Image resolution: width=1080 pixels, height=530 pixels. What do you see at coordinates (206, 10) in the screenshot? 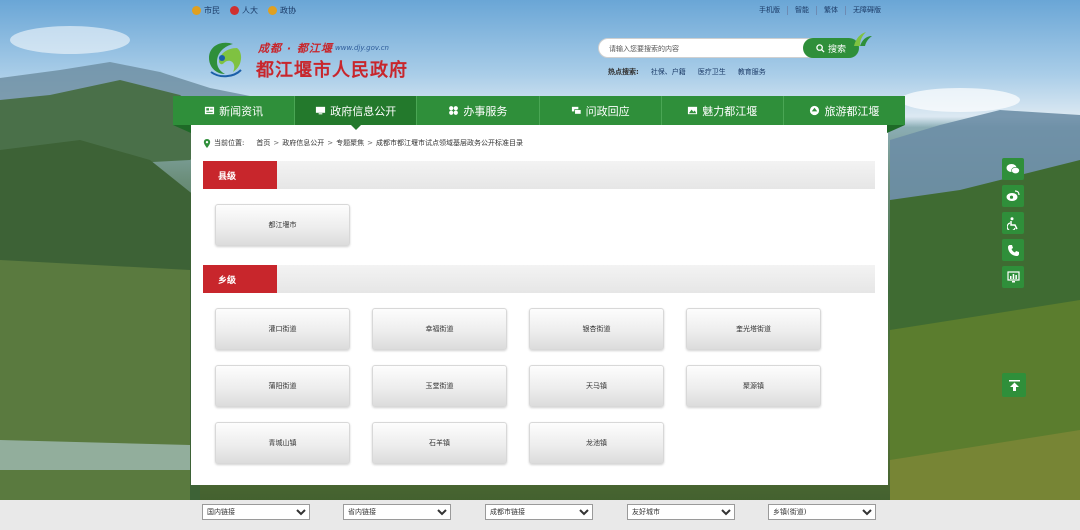
I see `topbar-link-citizen: 市民` at bounding box center [206, 10].